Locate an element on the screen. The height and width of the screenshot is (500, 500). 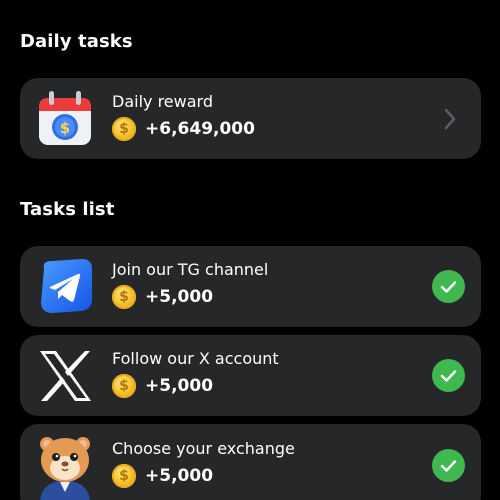
task-title: Follow our X account is located at coordinates (195, 358).